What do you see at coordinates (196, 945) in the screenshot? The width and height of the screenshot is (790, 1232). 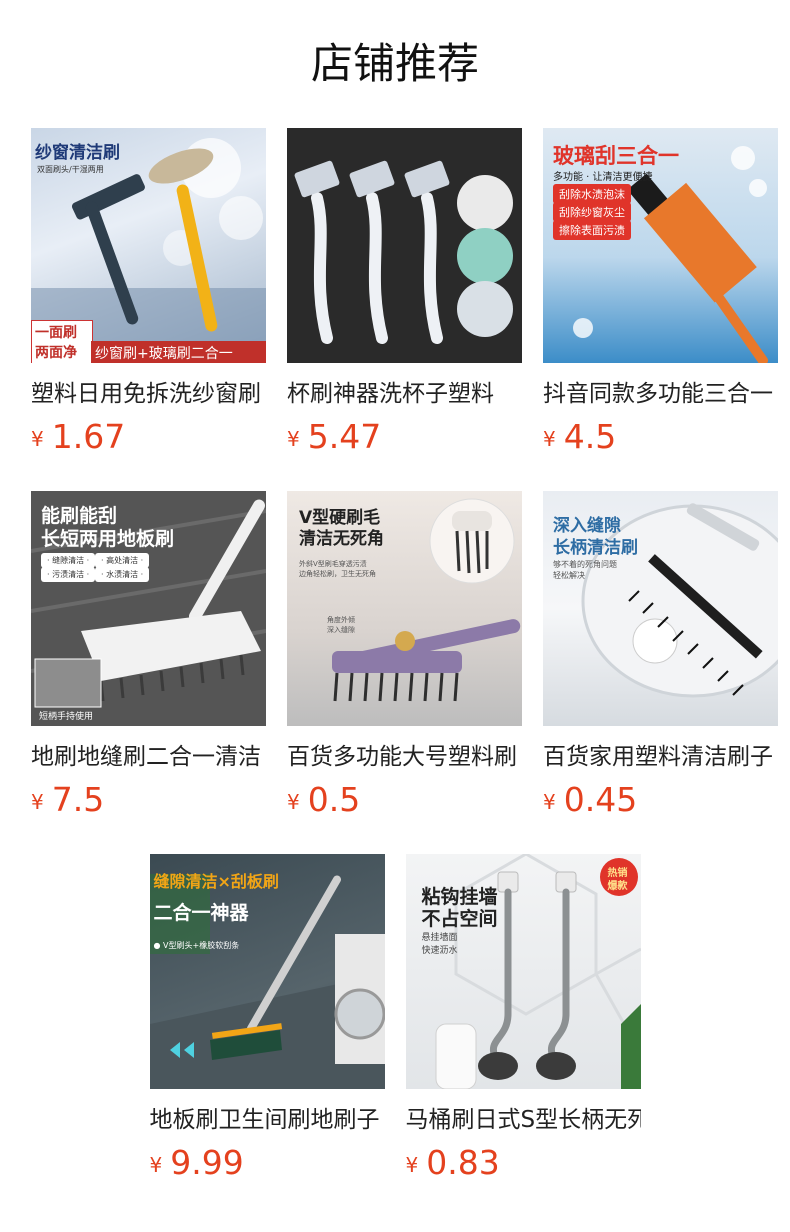 I see `thumb-desc: ● V型刷头+橡胶软刮条` at bounding box center [196, 945].